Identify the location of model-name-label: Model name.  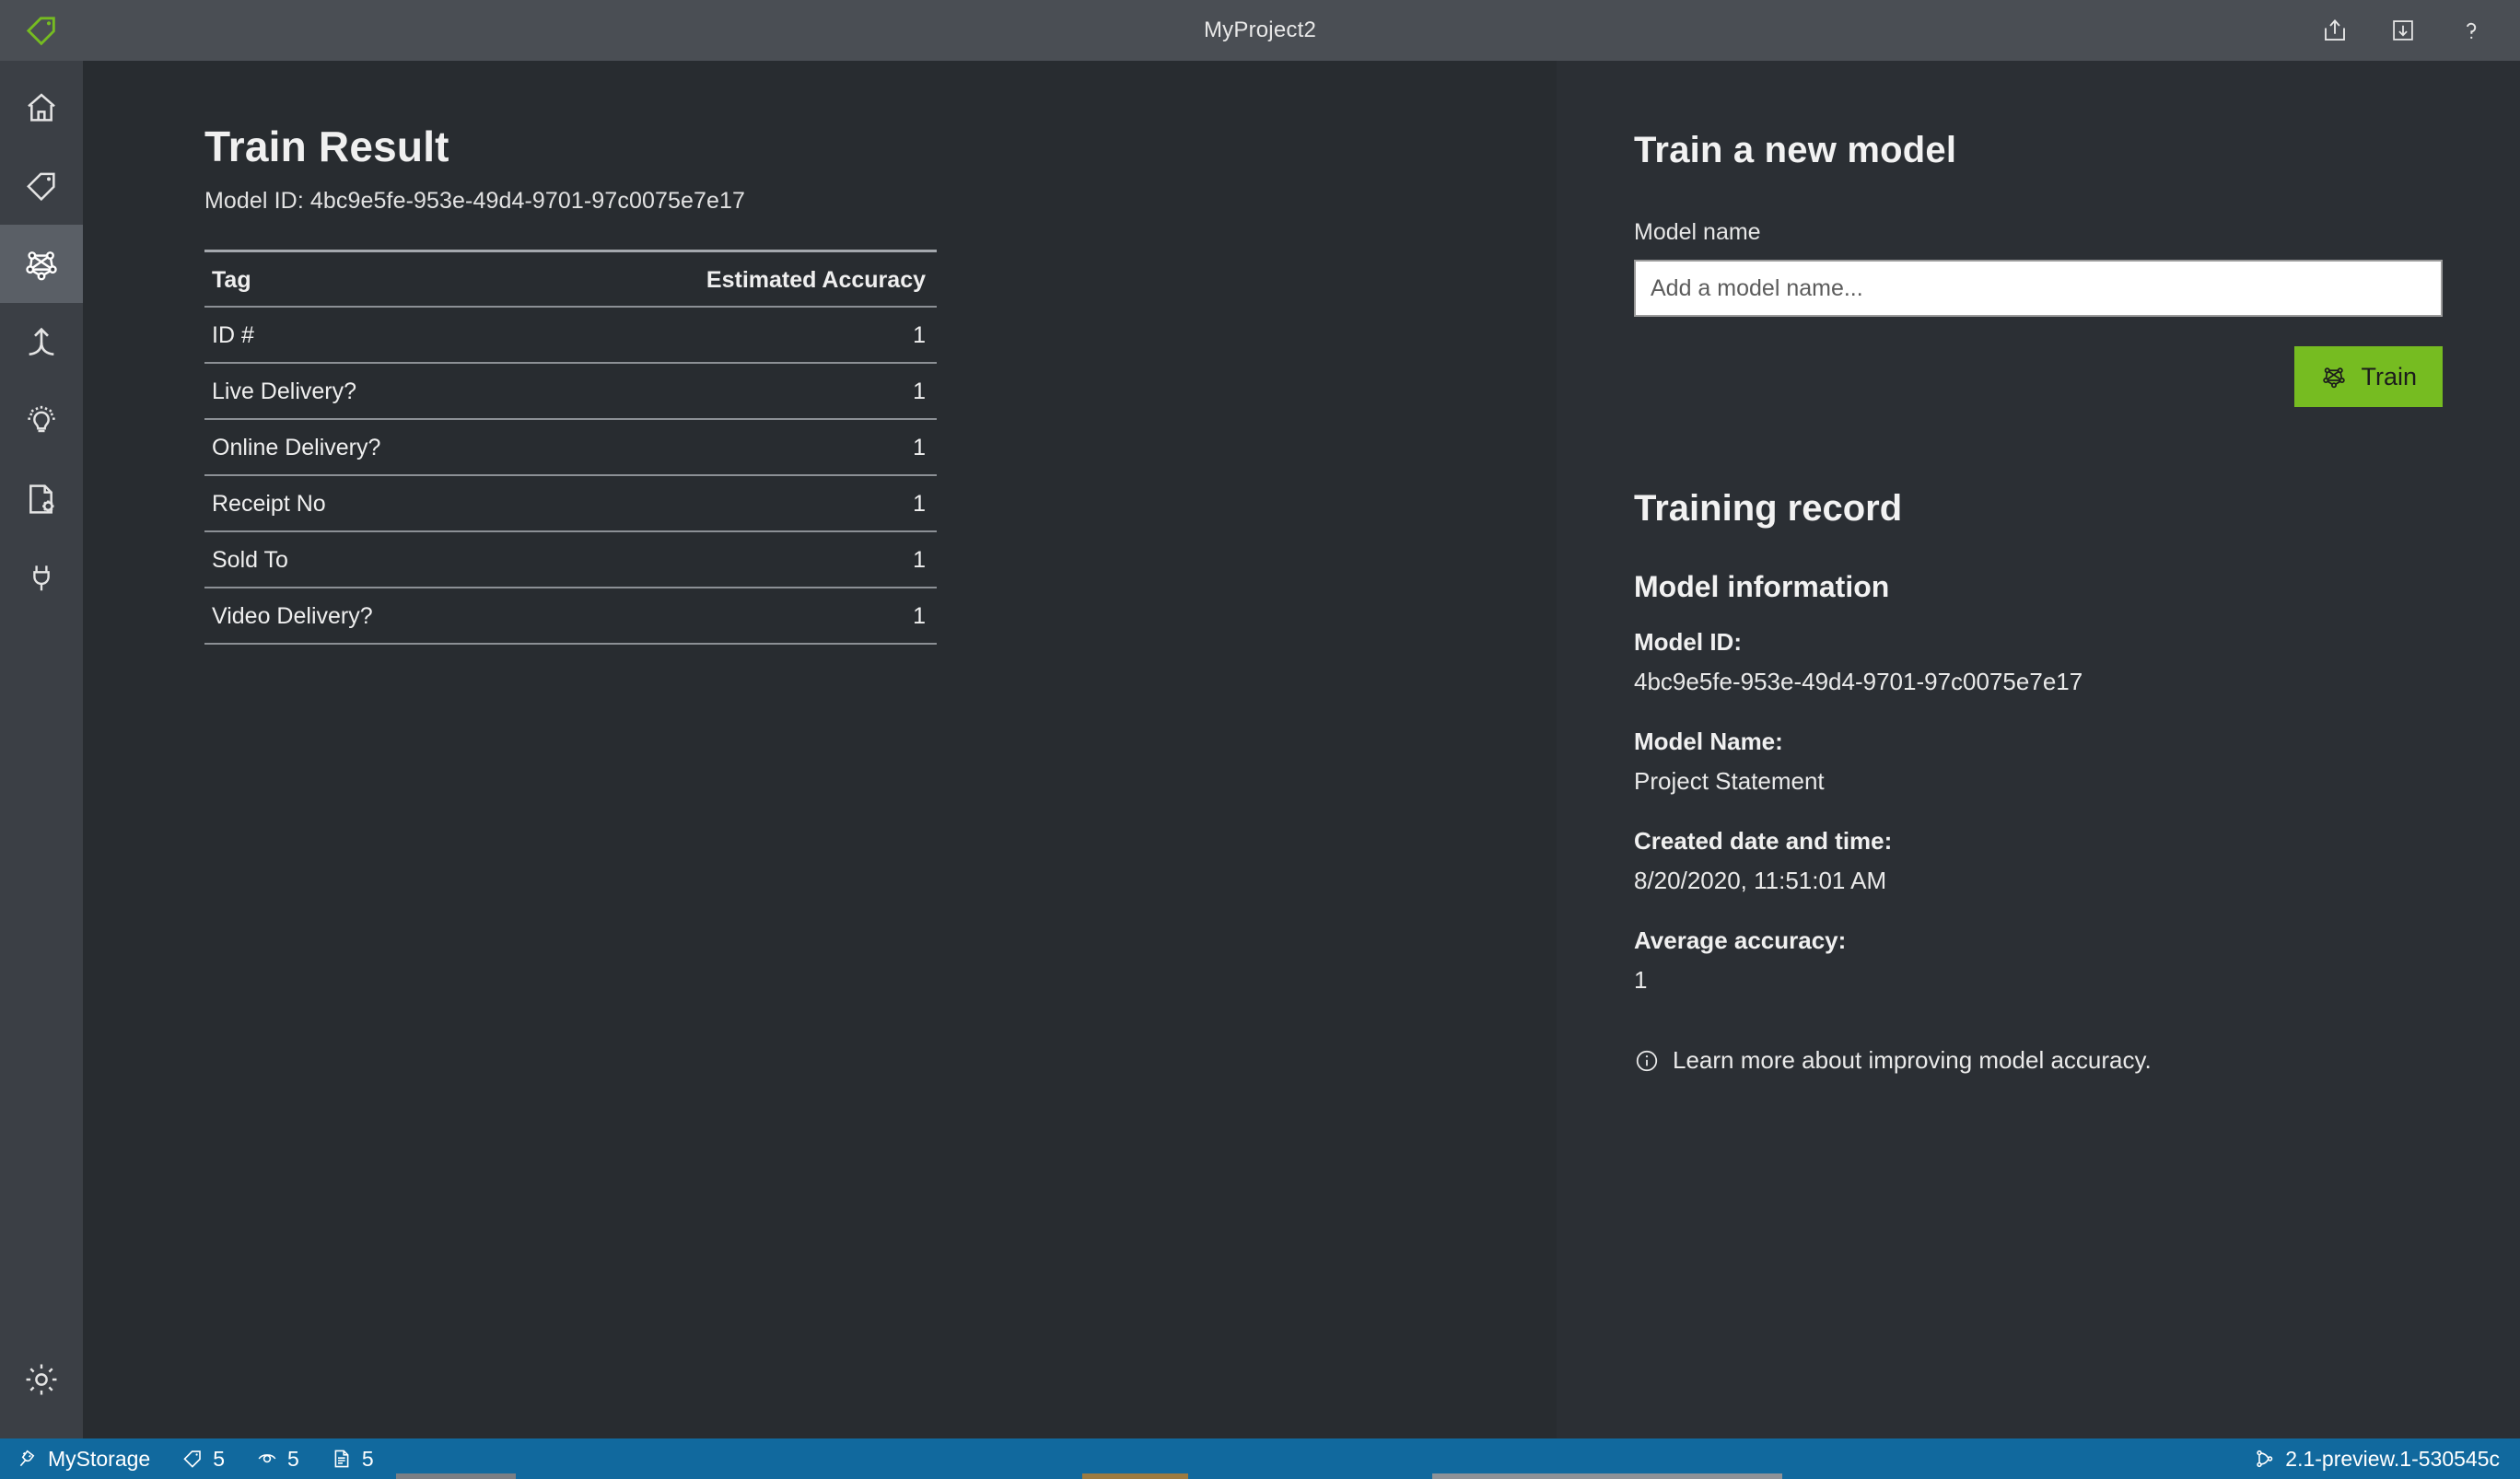
(1697, 232).